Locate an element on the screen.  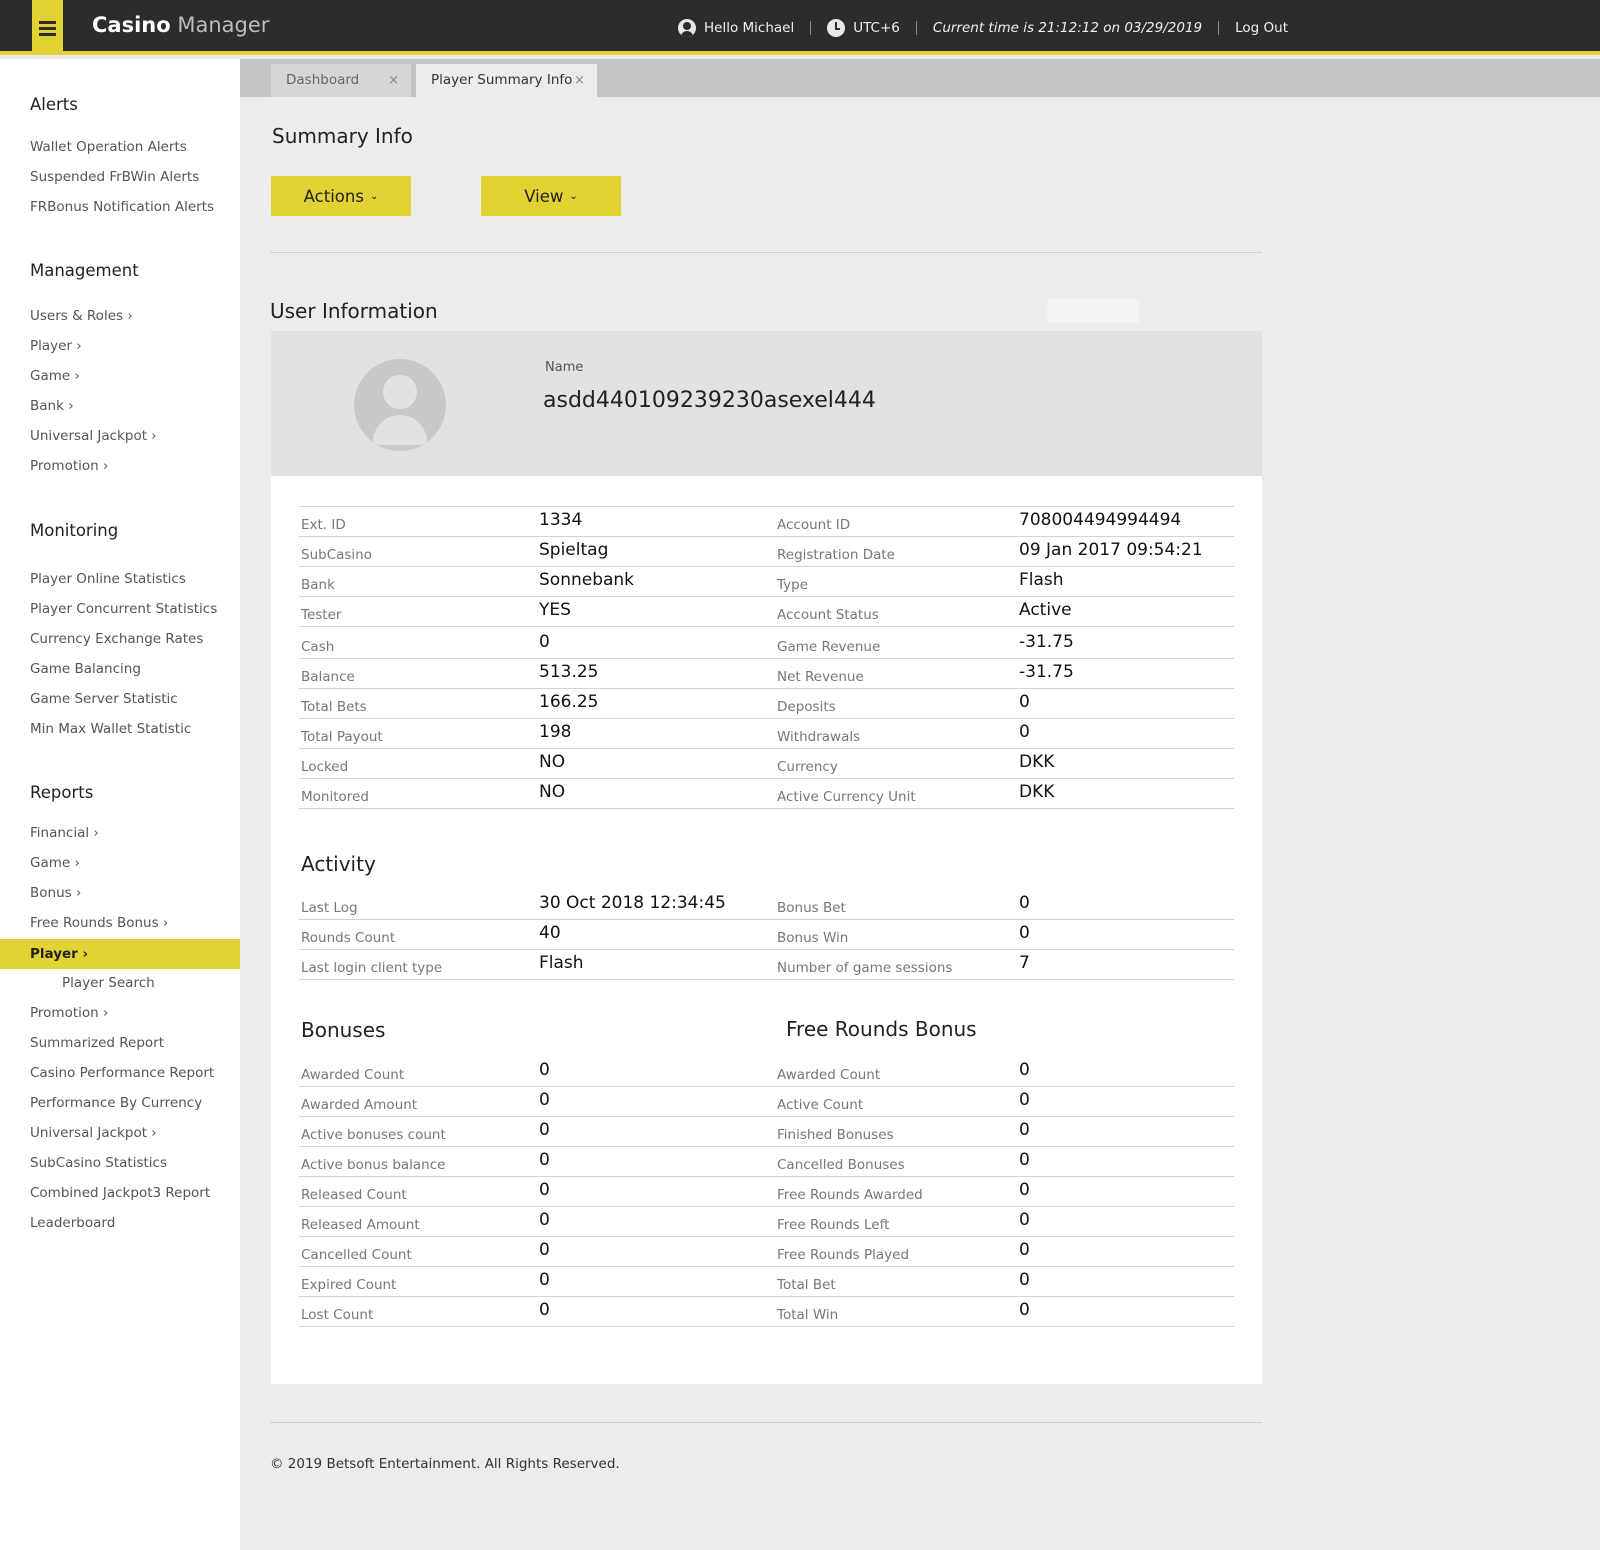
row-label: Registration Date is located at coordinates (836, 555).